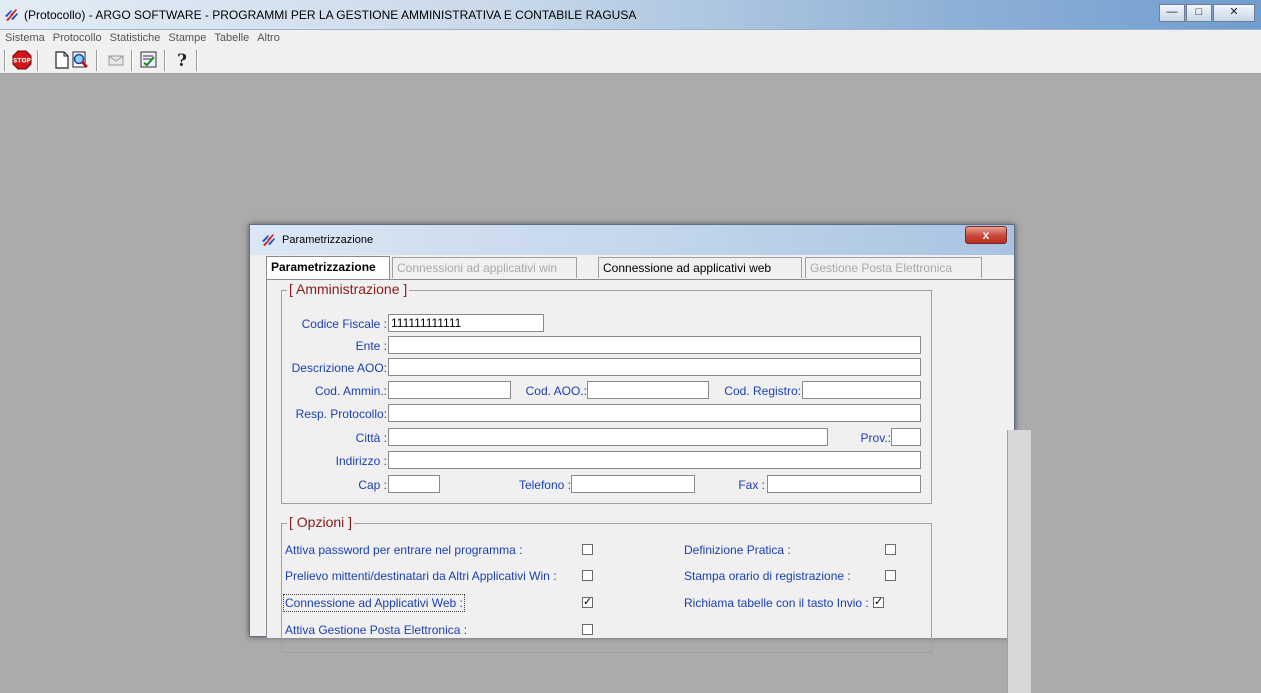 This screenshot has height=693, width=1261. Describe the element at coordinates (737, 550) in the screenshot. I see `option-label-definizione-pratica: Definizione Pratica :` at that location.